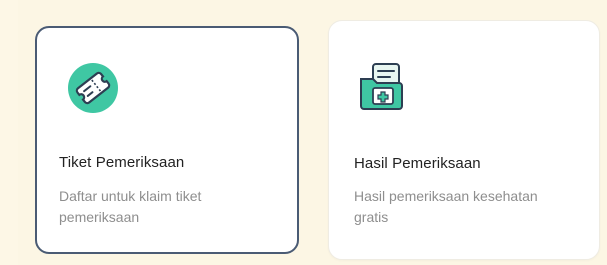 The width and height of the screenshot is (607, 265). What do you see at coordinates (417, 163) in the screenshot?
I see `card-title: Hasil Pemeriksaan` at bounding box center [417, 163].